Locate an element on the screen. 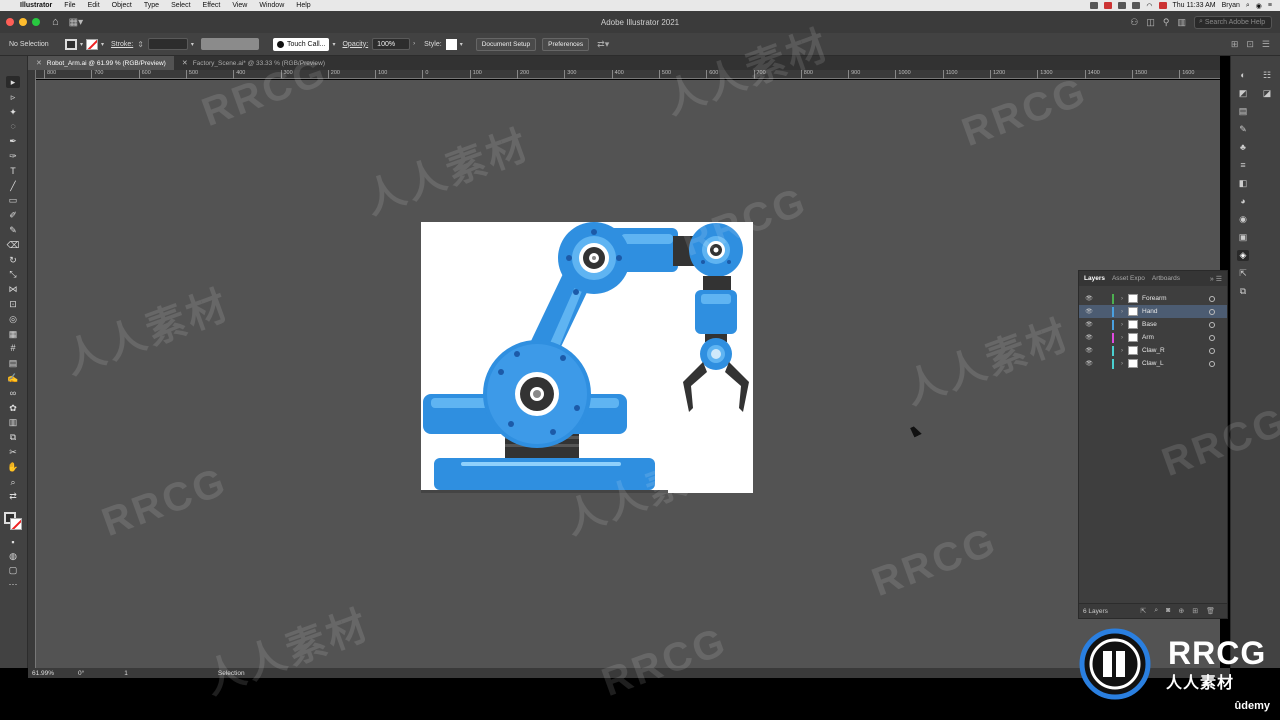 The height and width of the screenshot is (720, 1280). gradient-icon: ◧ is located at coordinates (1243, 183).